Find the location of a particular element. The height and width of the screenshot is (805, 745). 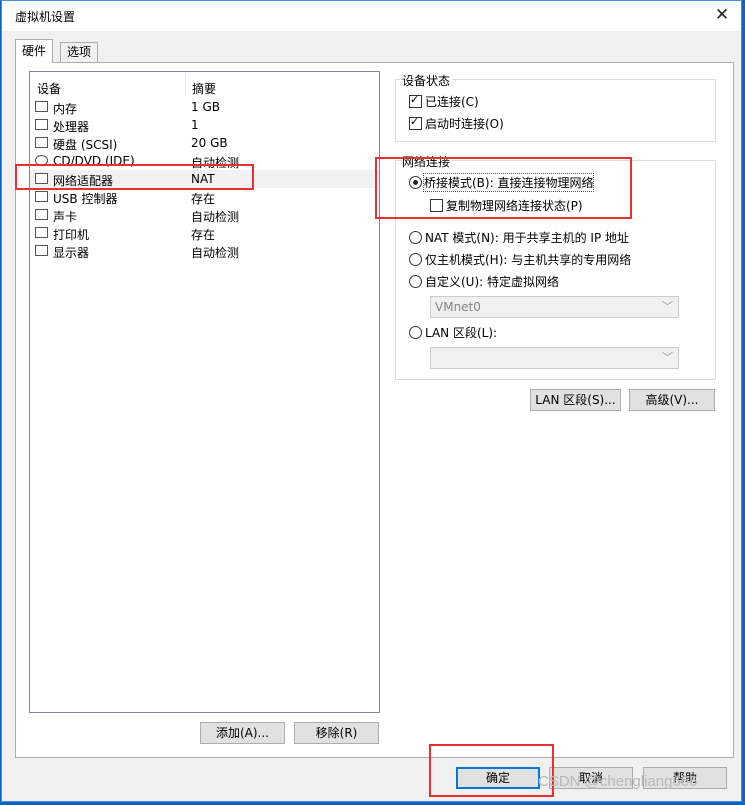

ok-button: 确定 is located at coordinates (498, 778).